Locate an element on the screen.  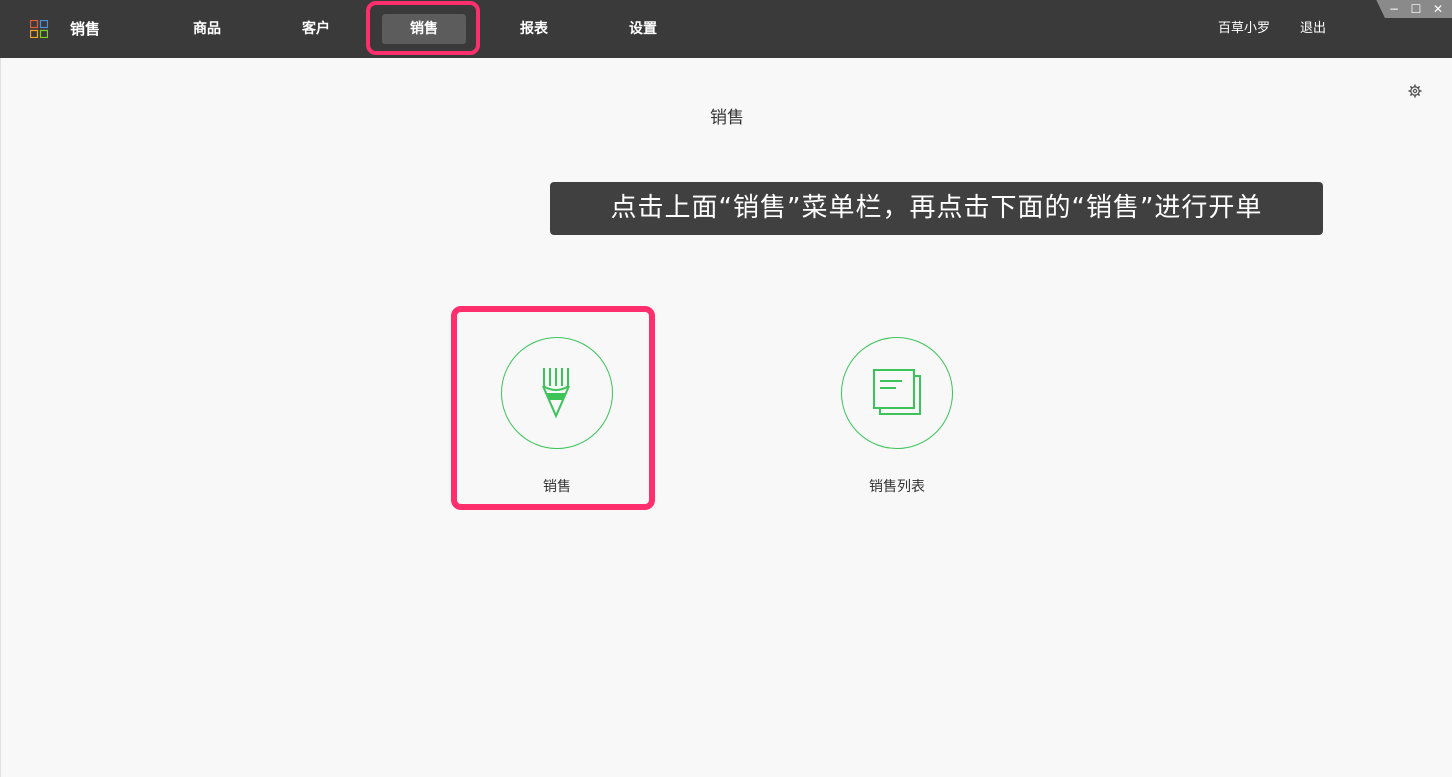
app-title: 销售 is located at coordinates (85, 29).